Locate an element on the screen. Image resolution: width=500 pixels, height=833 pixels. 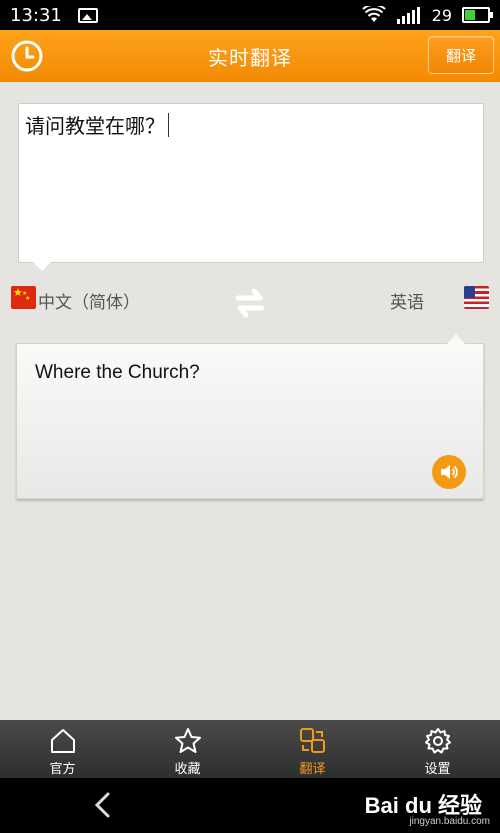
home-icon is located at coordinates (62, 741).